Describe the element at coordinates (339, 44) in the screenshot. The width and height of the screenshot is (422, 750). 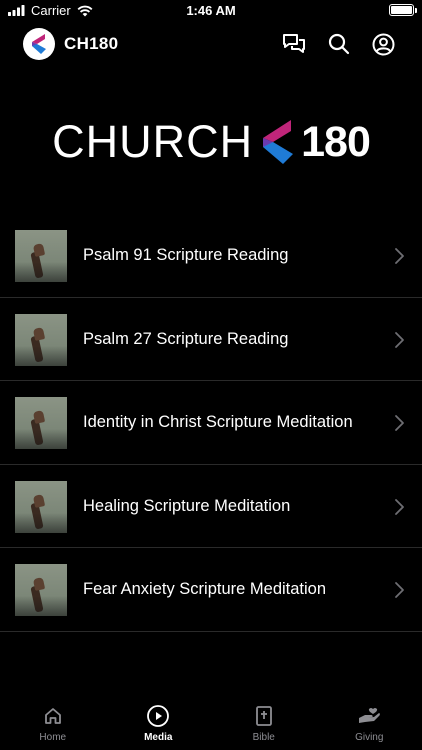
I see `search-icon` at that location.